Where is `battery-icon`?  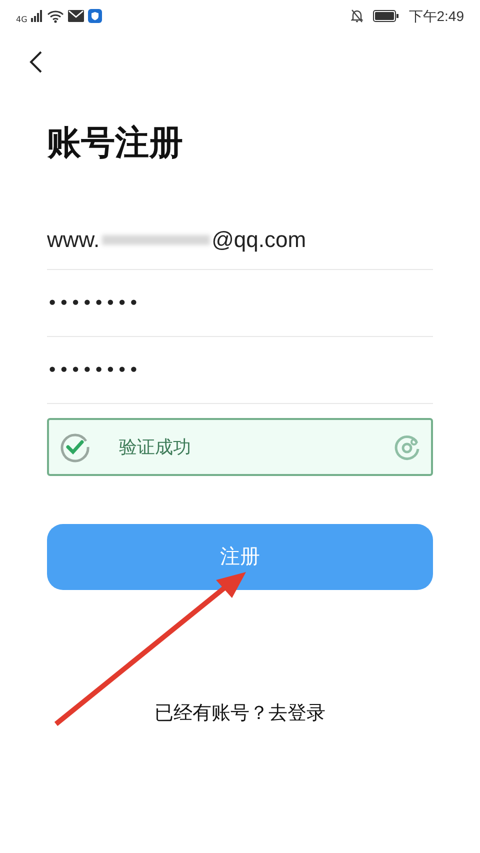 battery-icon is located at coordinates (385, 16).